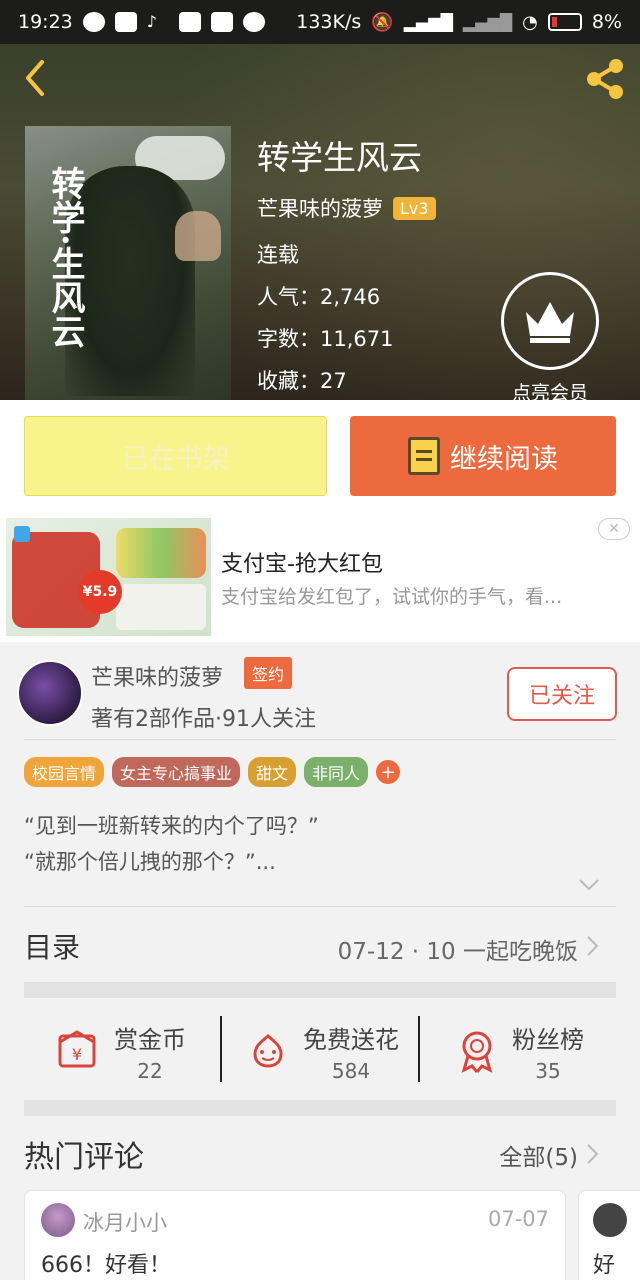 The image size is (640, 1280). What do you see at coordinates (84, 1157) in the screenshot?
I see `hot-comments-title: 热门评论` at bounding box center [84, 1157].